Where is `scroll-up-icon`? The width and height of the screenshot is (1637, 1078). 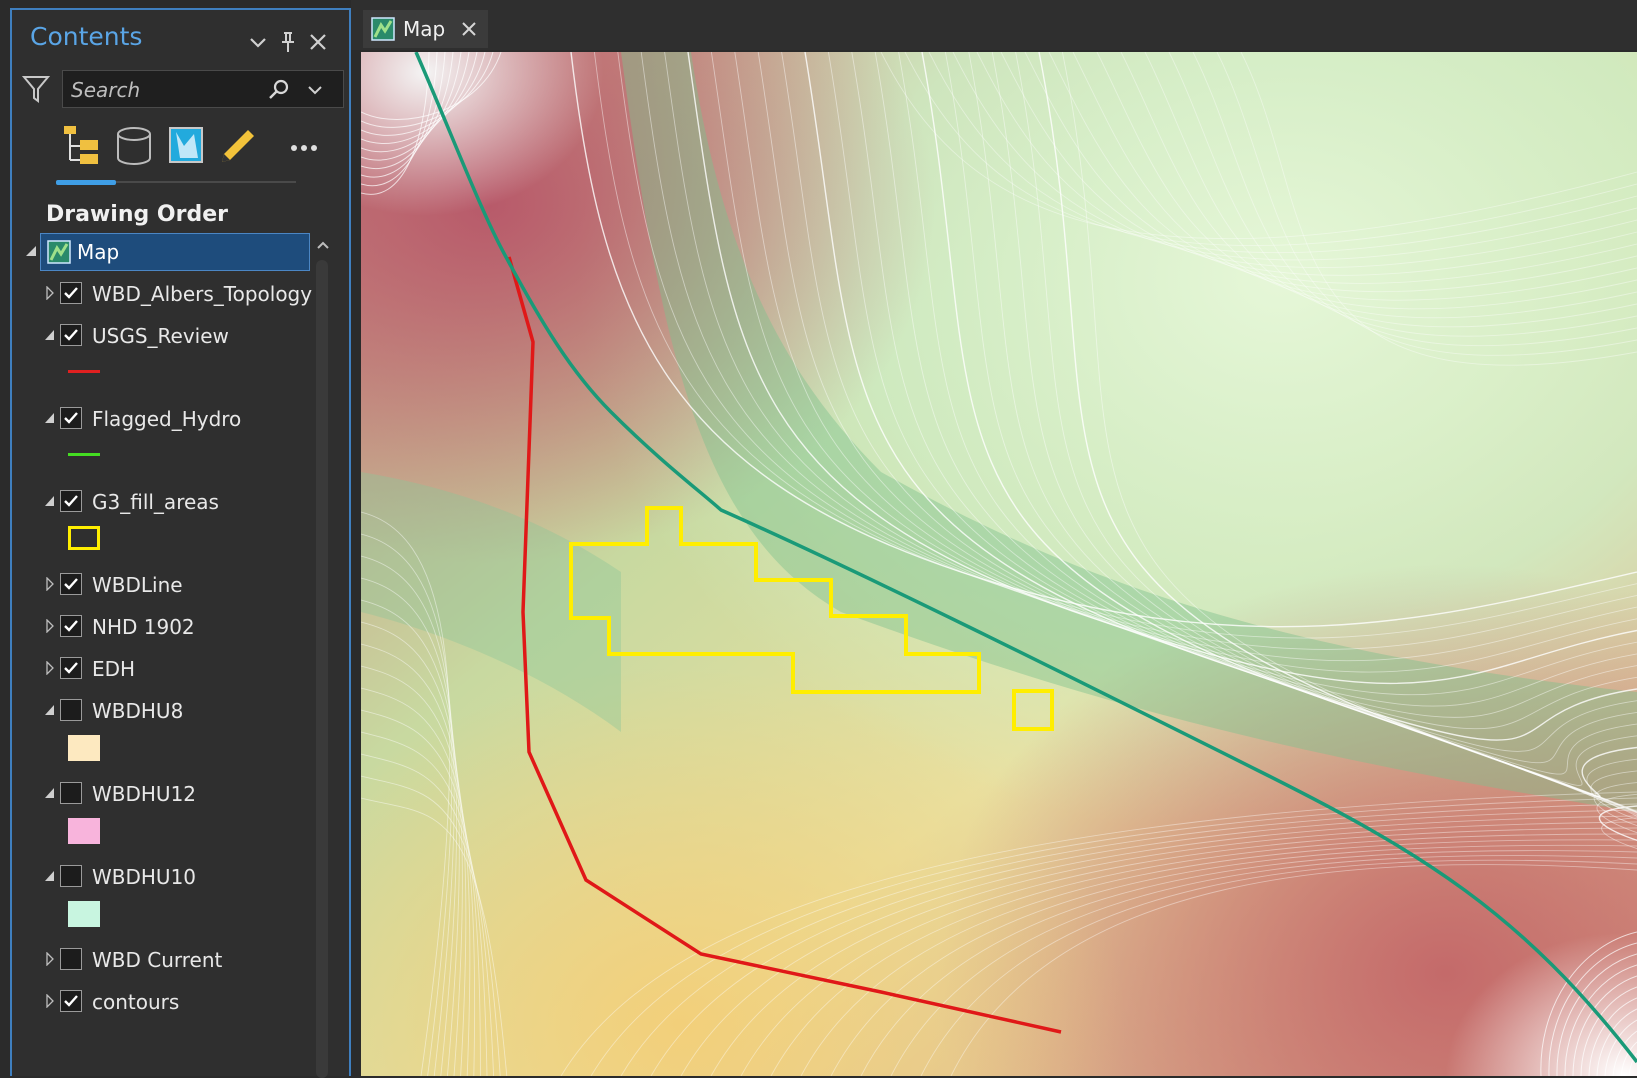 scroll-up-icon is located at coordinates (323, 245).